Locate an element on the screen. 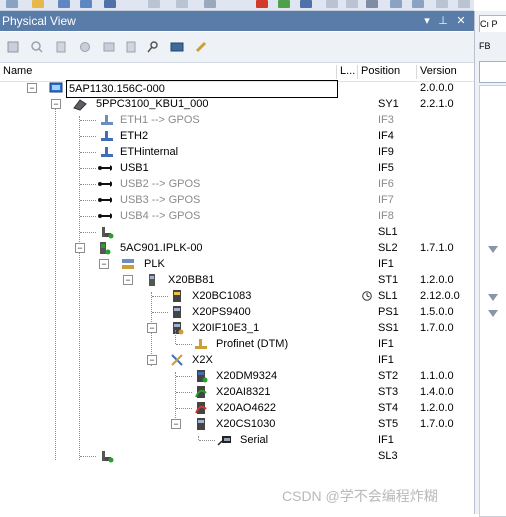 The image size is (506, 517). dropdown-arrow-icon: ▾ is located at coordinates (427, 21).